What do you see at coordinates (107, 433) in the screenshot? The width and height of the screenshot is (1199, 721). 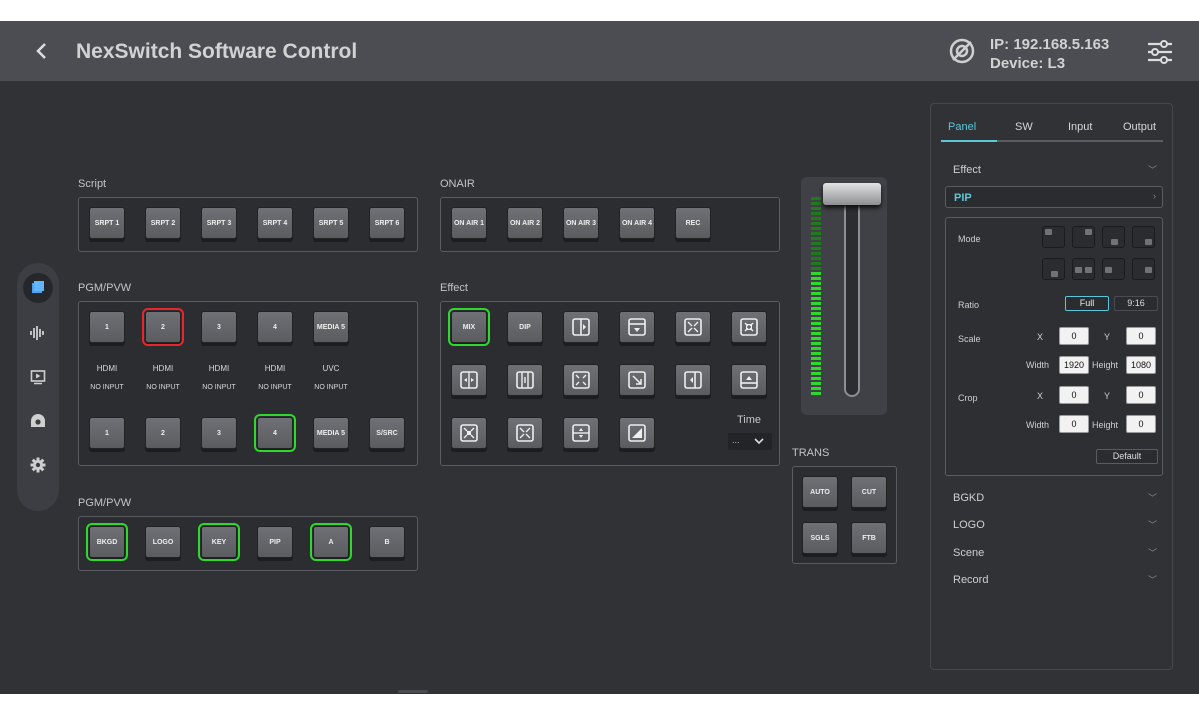 I see `pvw-button-1: 1` at bounding box center [107, 433].